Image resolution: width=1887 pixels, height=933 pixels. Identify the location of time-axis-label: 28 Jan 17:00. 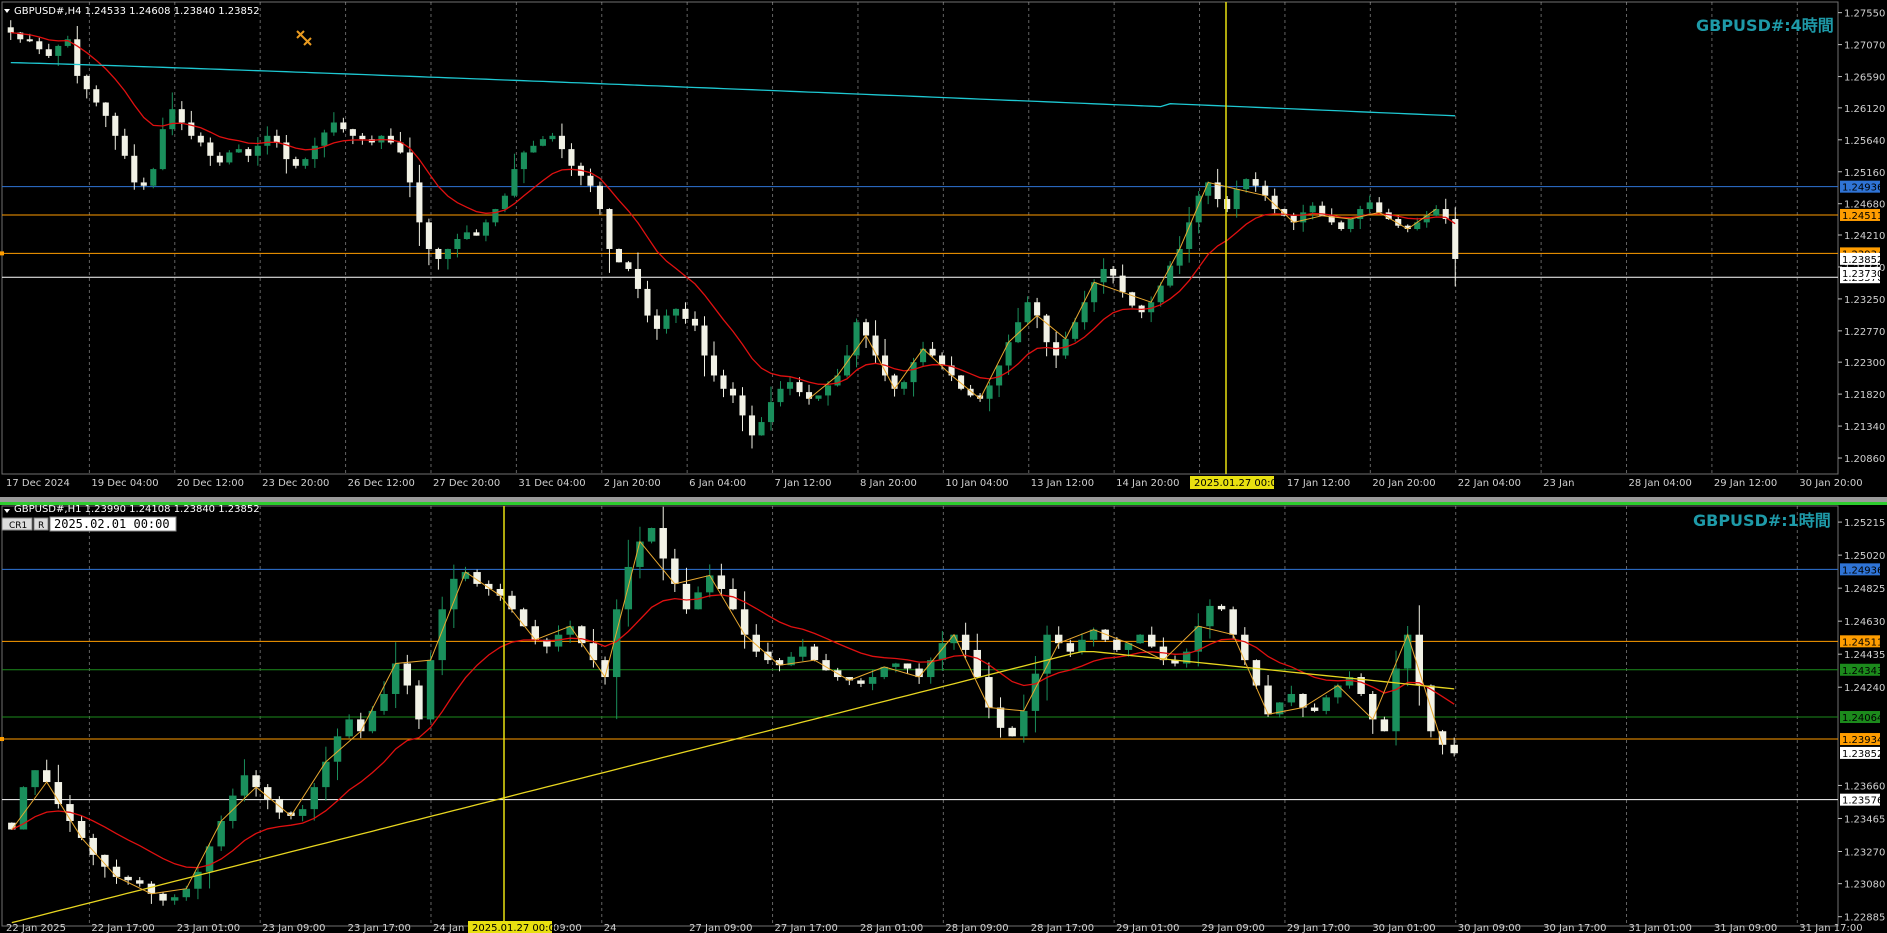
(1062, 928).